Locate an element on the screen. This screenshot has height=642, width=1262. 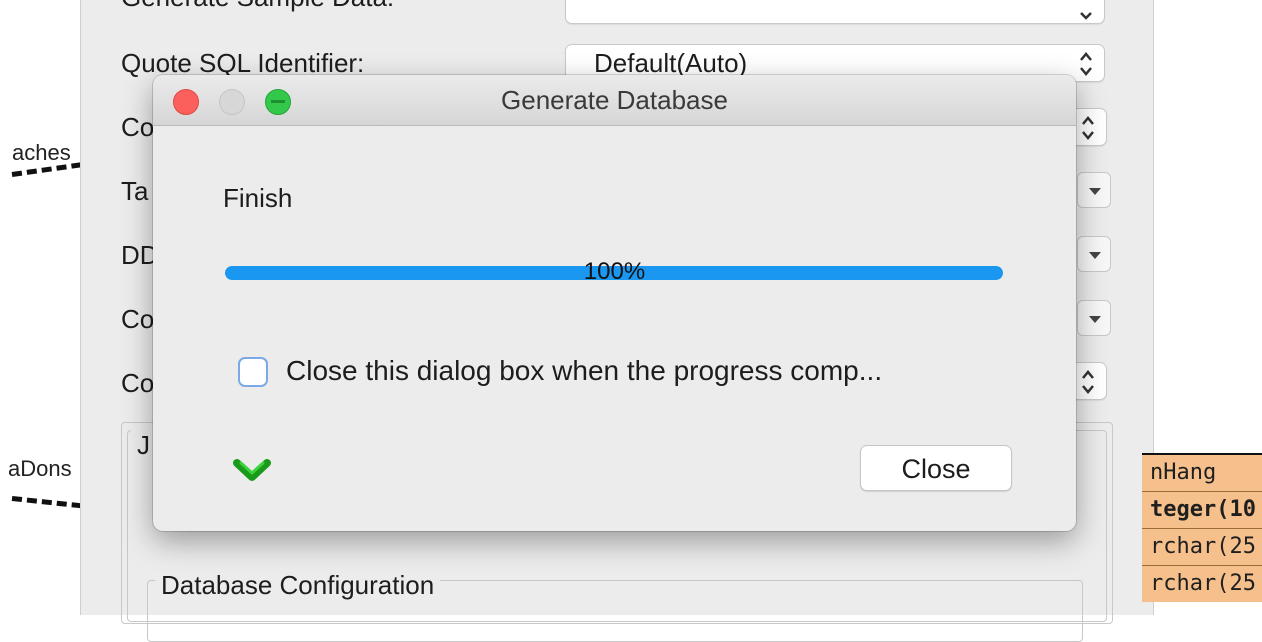
progress-percent: 100% is located at coordinates (614, 271).